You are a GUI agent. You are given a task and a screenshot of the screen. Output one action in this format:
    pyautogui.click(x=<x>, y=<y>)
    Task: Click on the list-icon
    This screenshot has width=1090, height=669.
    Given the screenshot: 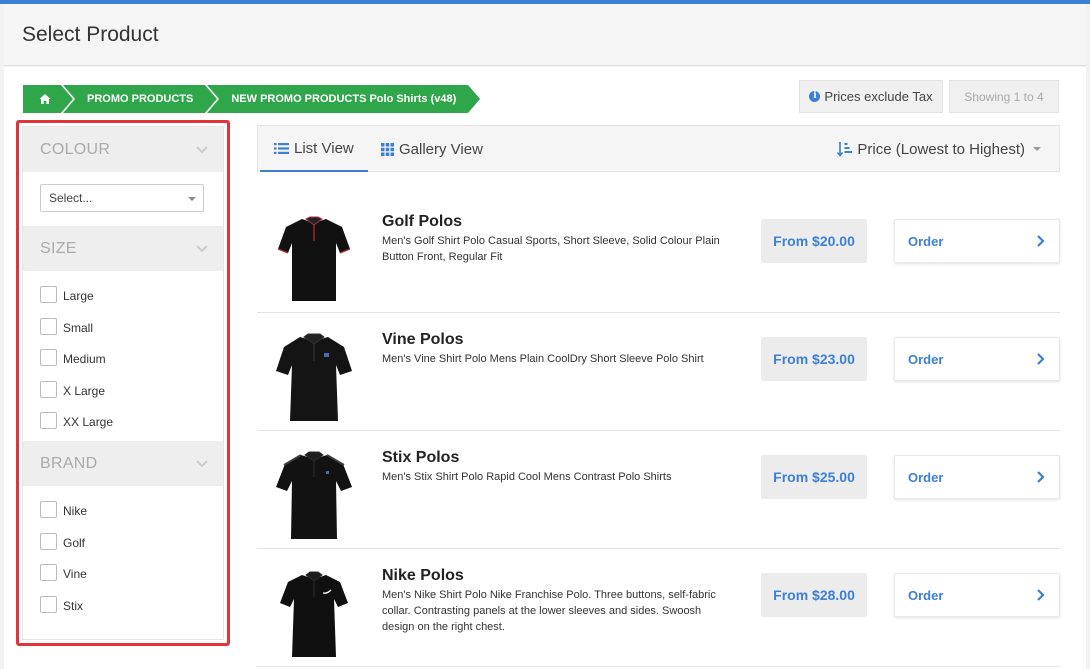 What is the action you would take?
    pyautogui.click(x=281, y=148)
    